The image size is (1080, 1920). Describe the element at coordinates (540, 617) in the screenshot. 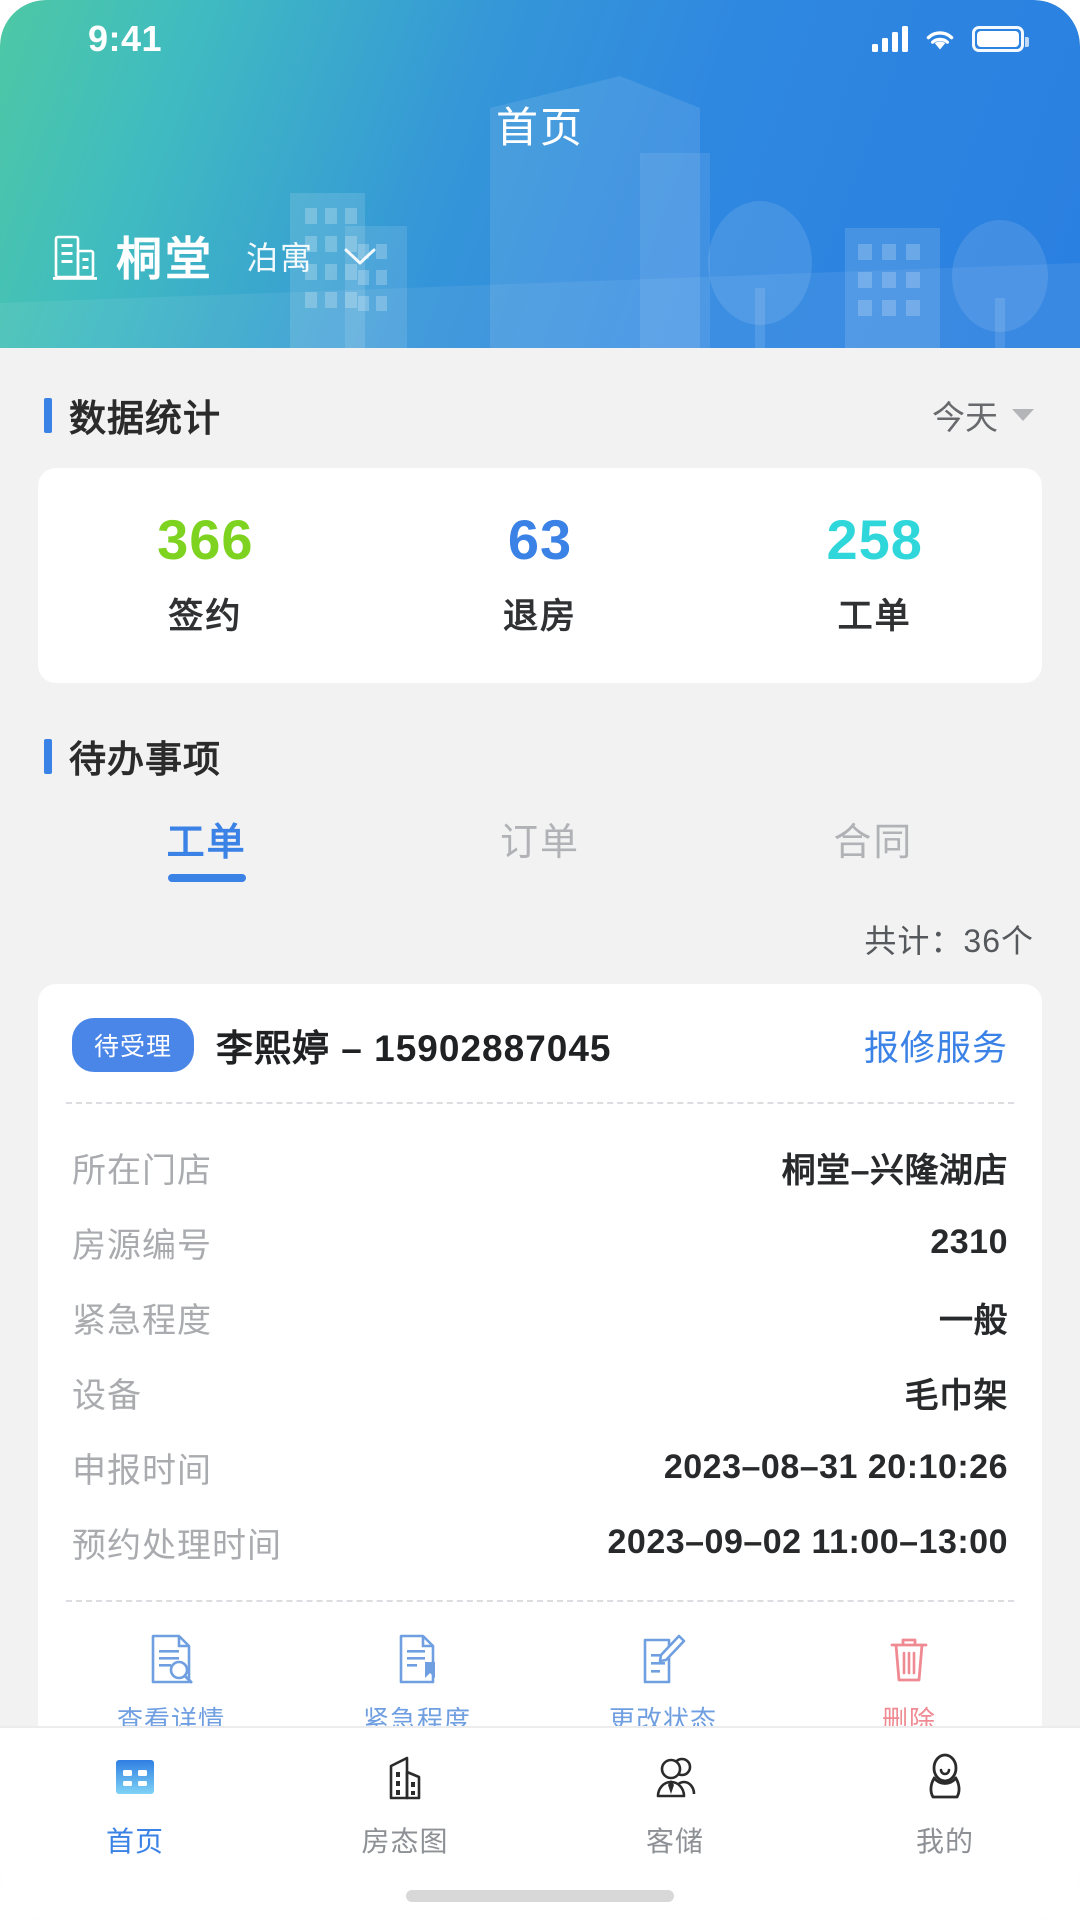

I see `stat-label: 退房` at that location.